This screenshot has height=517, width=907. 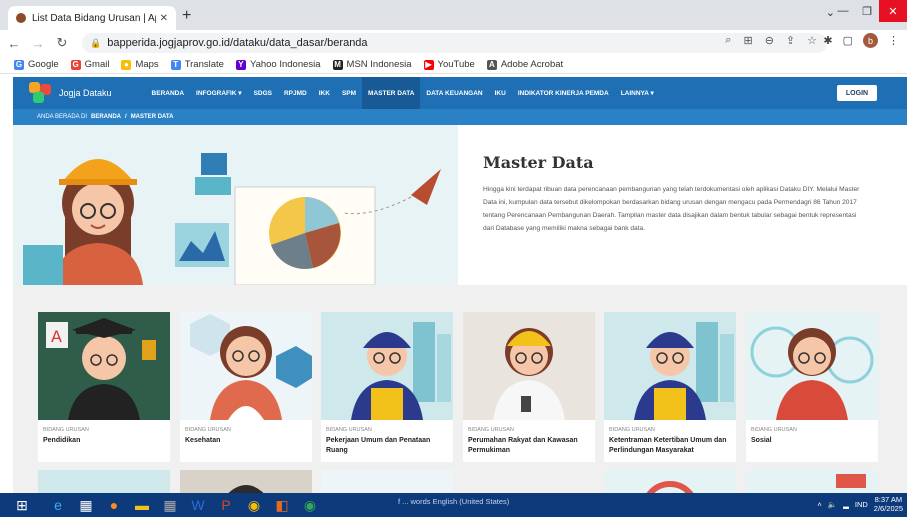 What do you see at coordinates (240, 64) in the screenshot?
I see `yahoo-icon: Y` at bounding box center [240, 64].